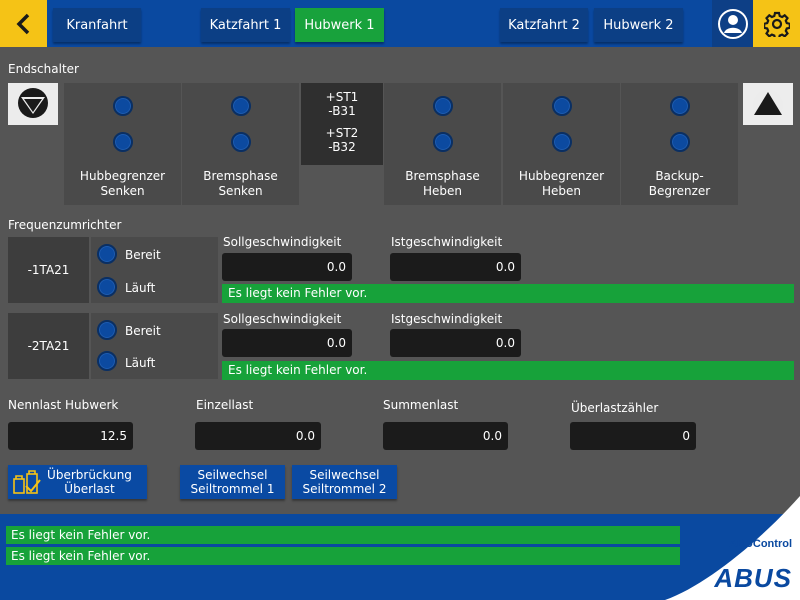  I want to click on limit-switch-hubbegrenzer-heben: Hubbegrenzer Heben, so click(561, 144).